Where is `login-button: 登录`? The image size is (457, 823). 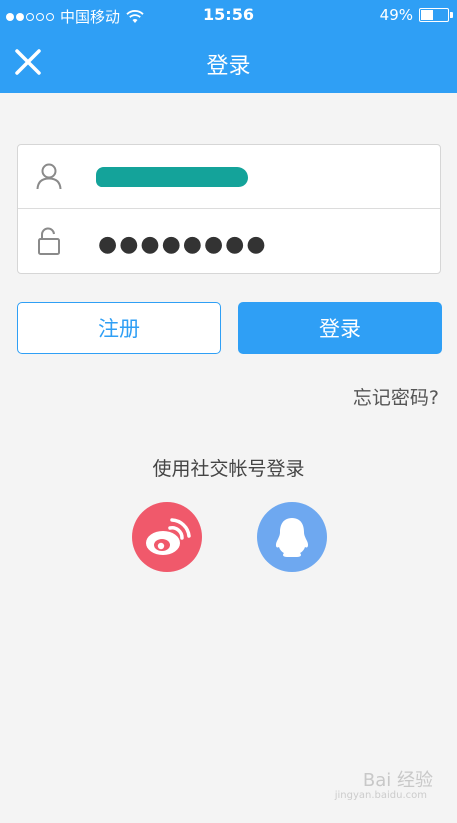 login-button: 登录 is located at coordinates (340, 328).